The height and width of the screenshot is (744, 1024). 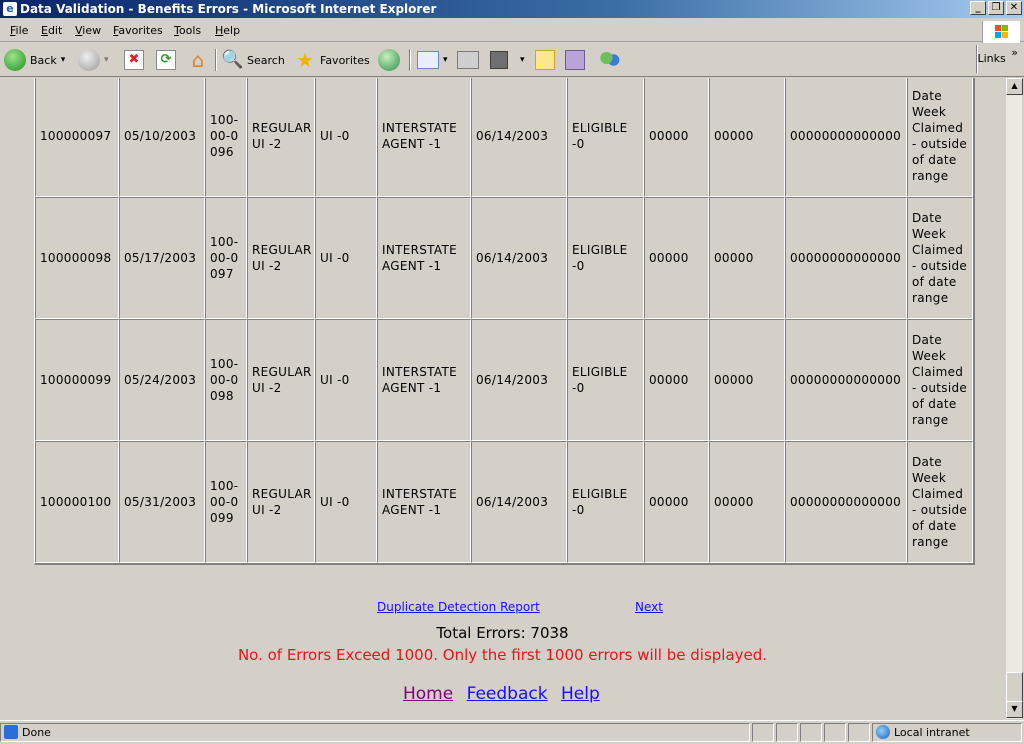 What do you see at coordinates (77, 137) in the screenshot?
I see `cell-id: 100000097` at bounding box center [77, 137].